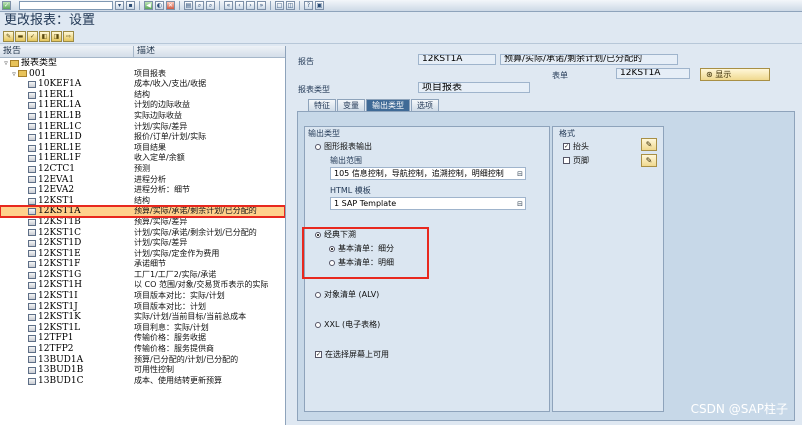 Image resolution: width=802 pixels, height=425 pixels. I want to click on shortcut-icon: ◫, so click(290, 5).